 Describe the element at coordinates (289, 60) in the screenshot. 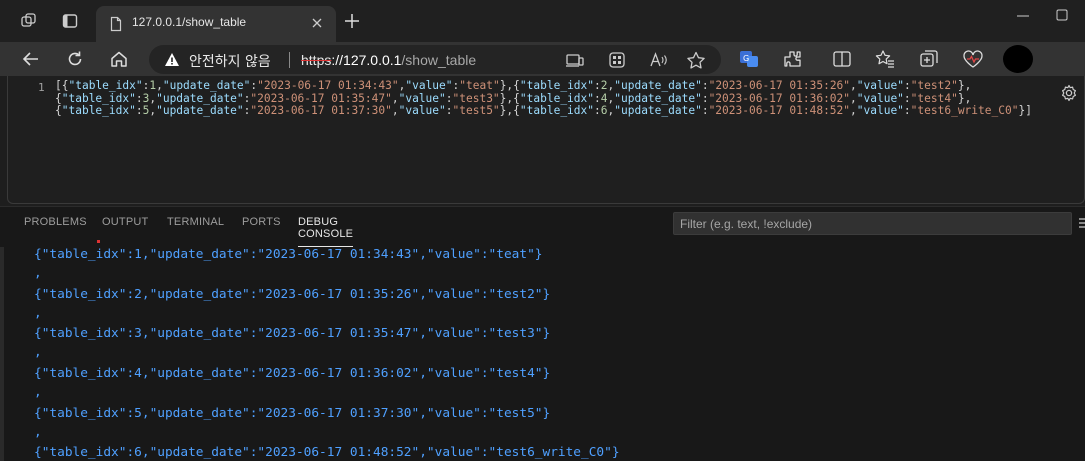

I see `omnibox-divider` at that location.